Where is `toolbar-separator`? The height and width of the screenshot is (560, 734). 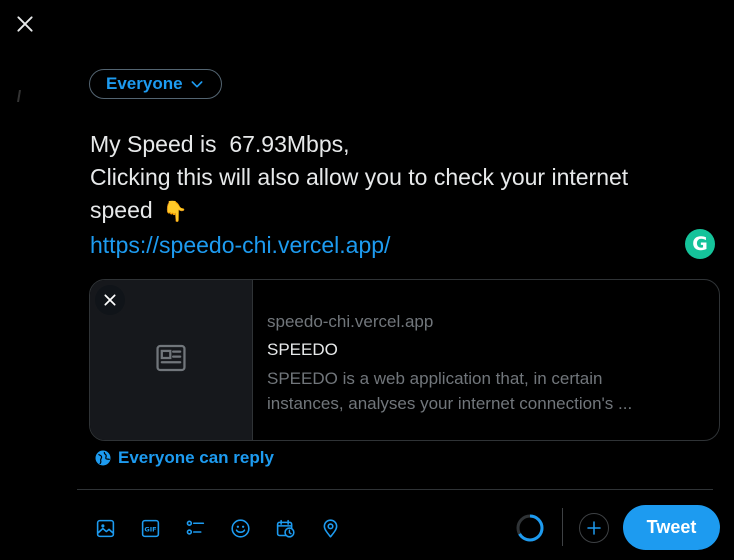
toolbar-separator is located at coordinates (562, 527).